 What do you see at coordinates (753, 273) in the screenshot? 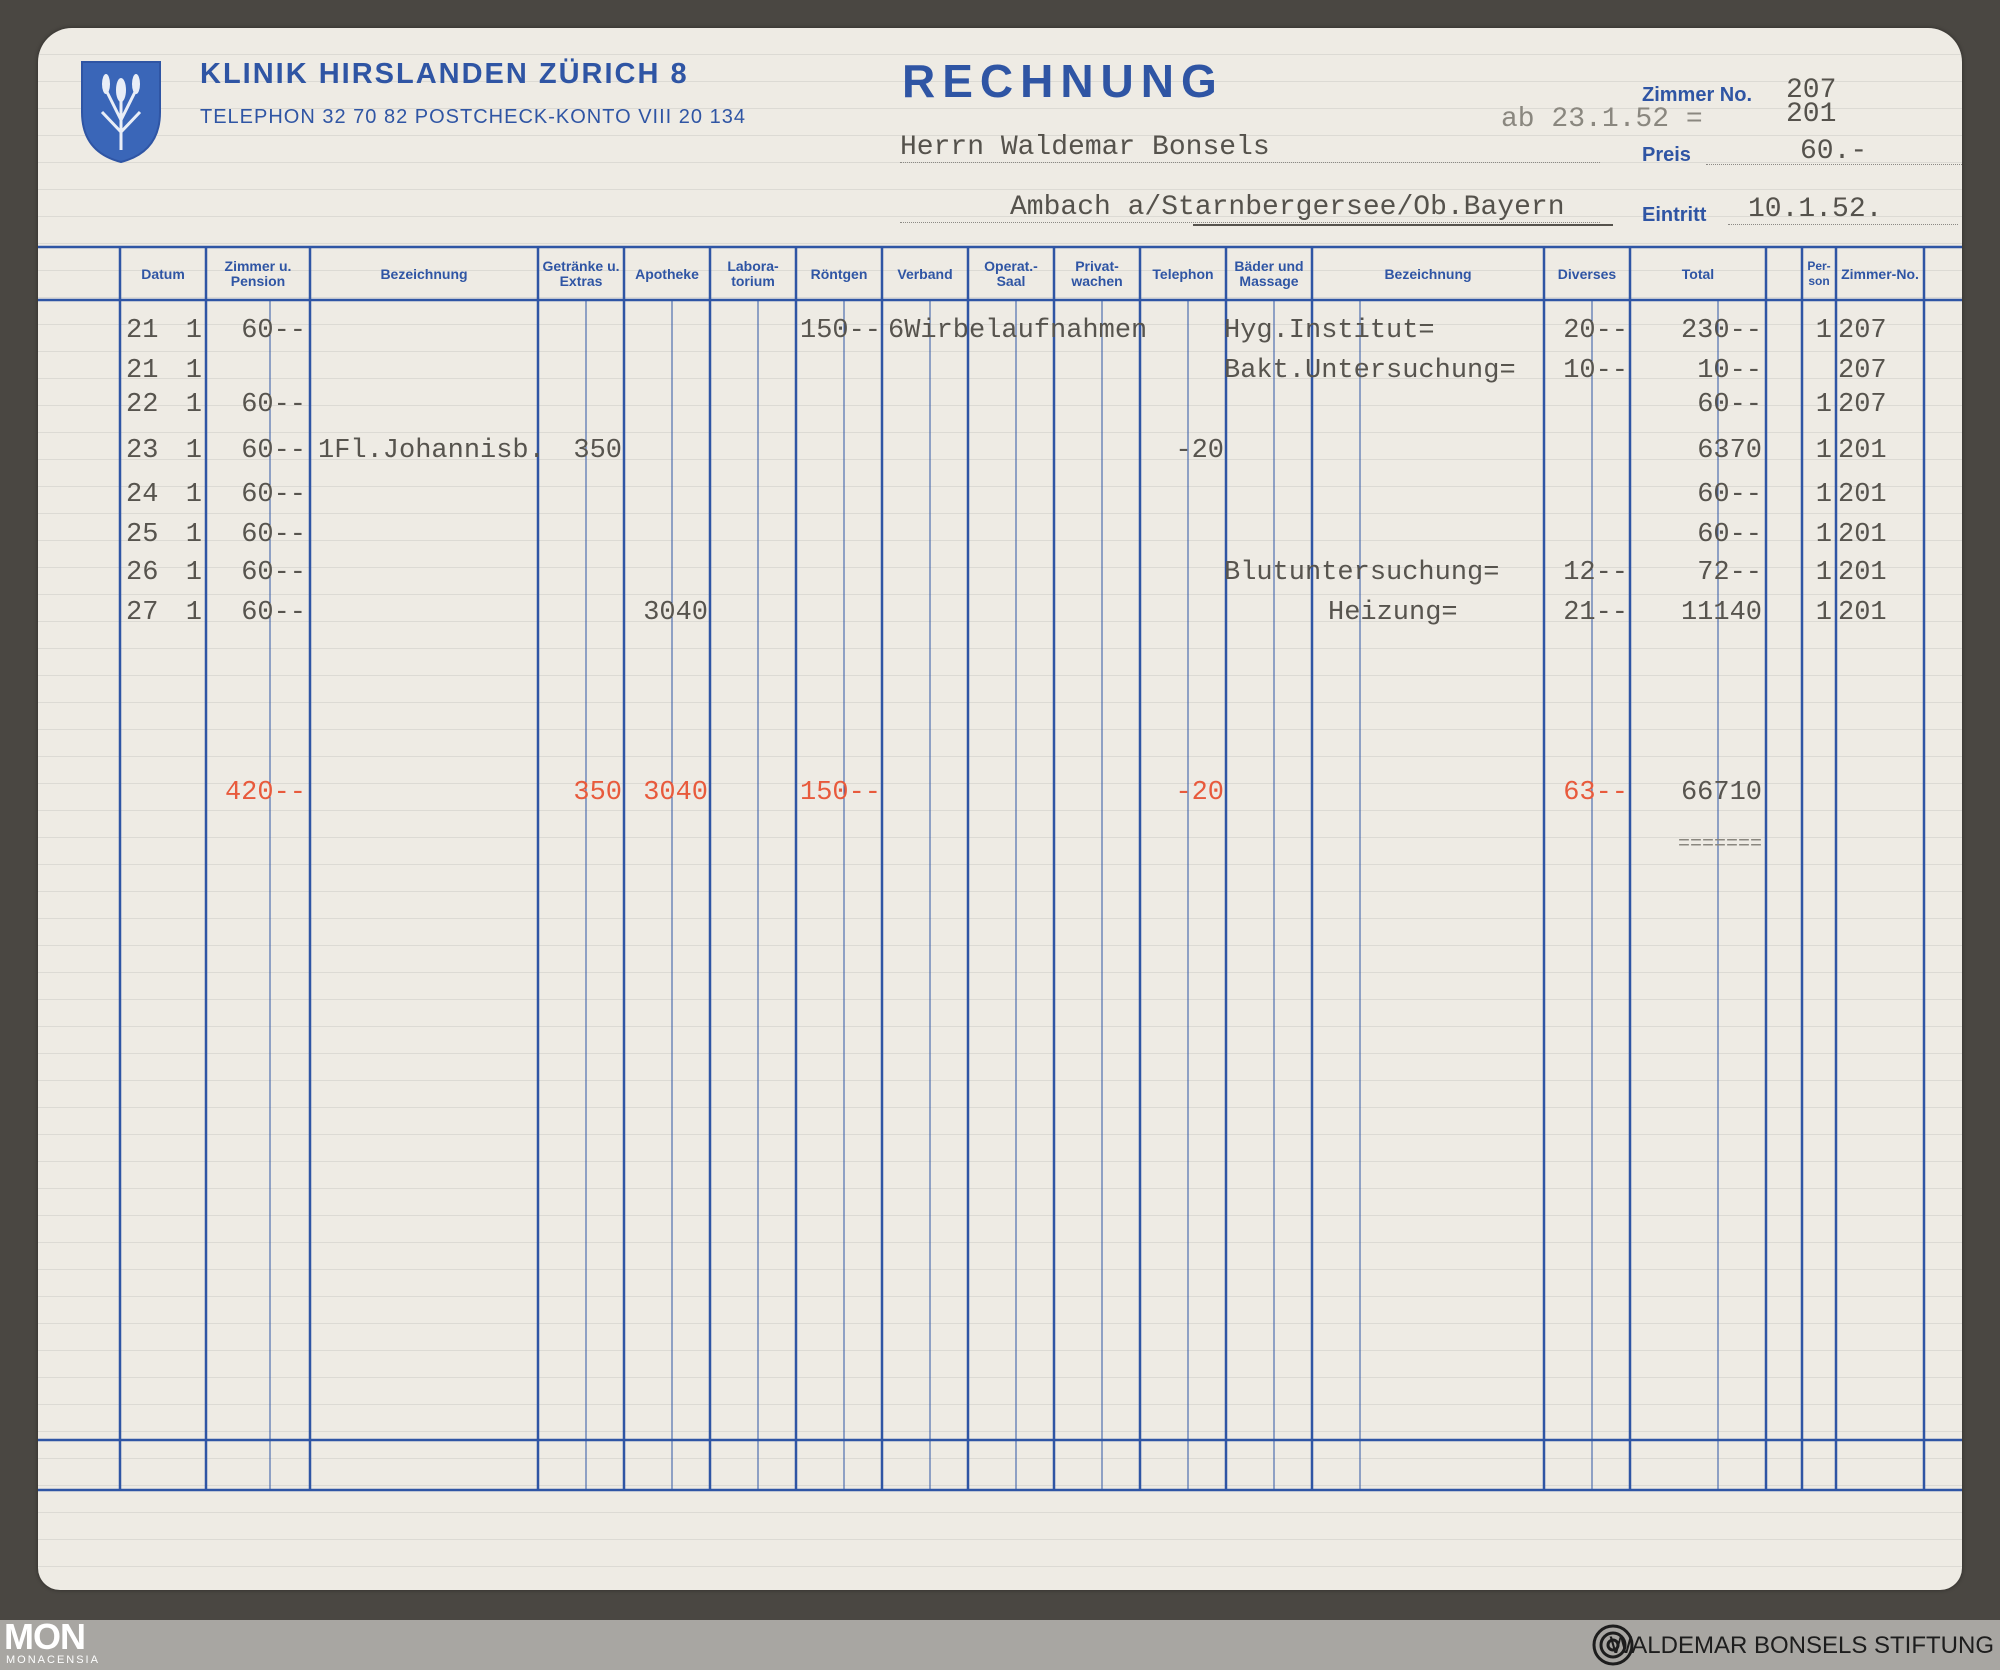
I see `col-header-laboratorium: Labora-torium` at bounding box center [753, 273].